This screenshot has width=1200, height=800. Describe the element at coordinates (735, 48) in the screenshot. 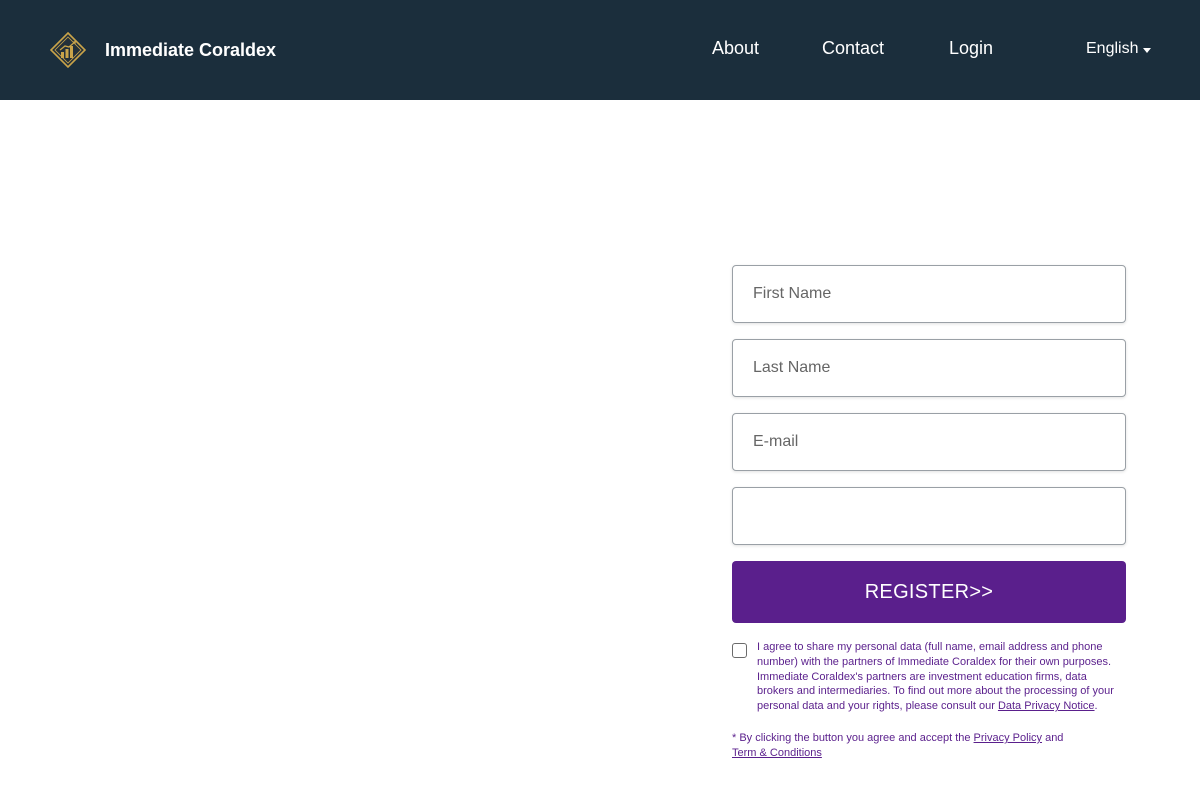

I see `nav-about-link: About` at that location.